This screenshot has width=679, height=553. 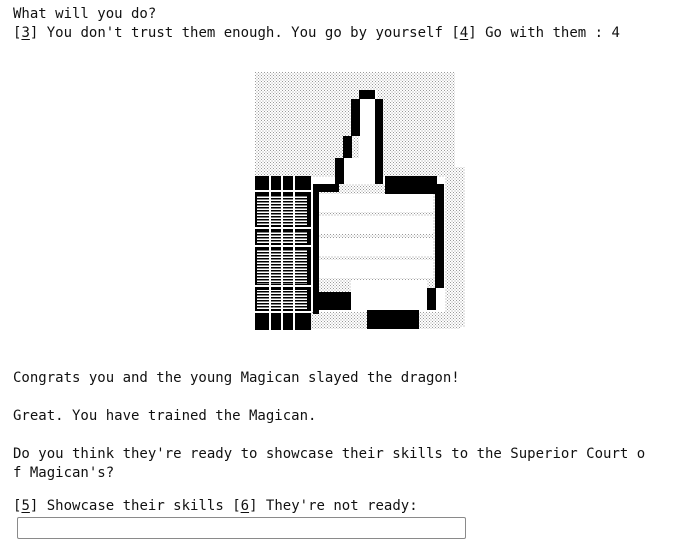 I want to click on trained-message: Great. You have trained the Magican., so click(x=165, y=416).